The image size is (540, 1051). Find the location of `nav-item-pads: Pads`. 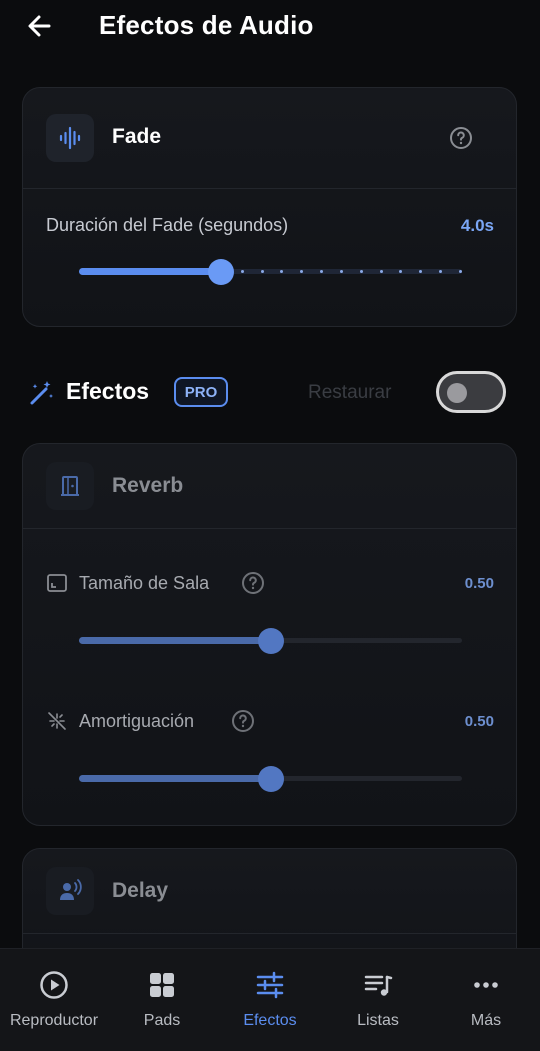

nav-item-pads: Pads is located at coordinates (162, 1000).